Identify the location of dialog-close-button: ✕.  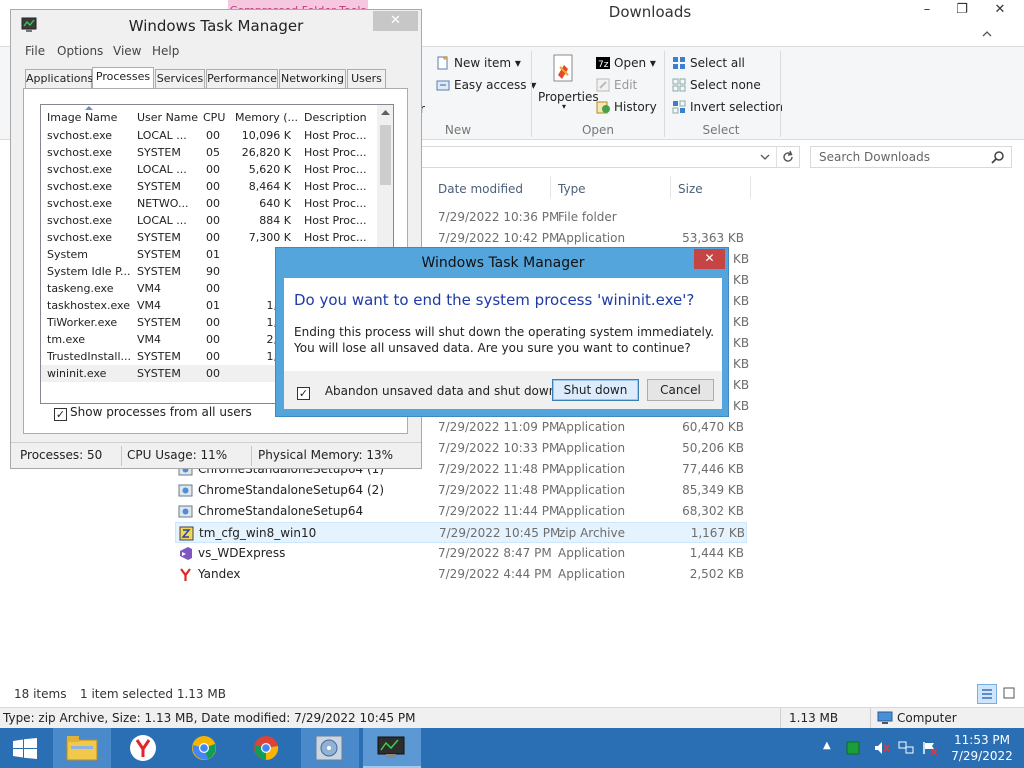
(709, 259).